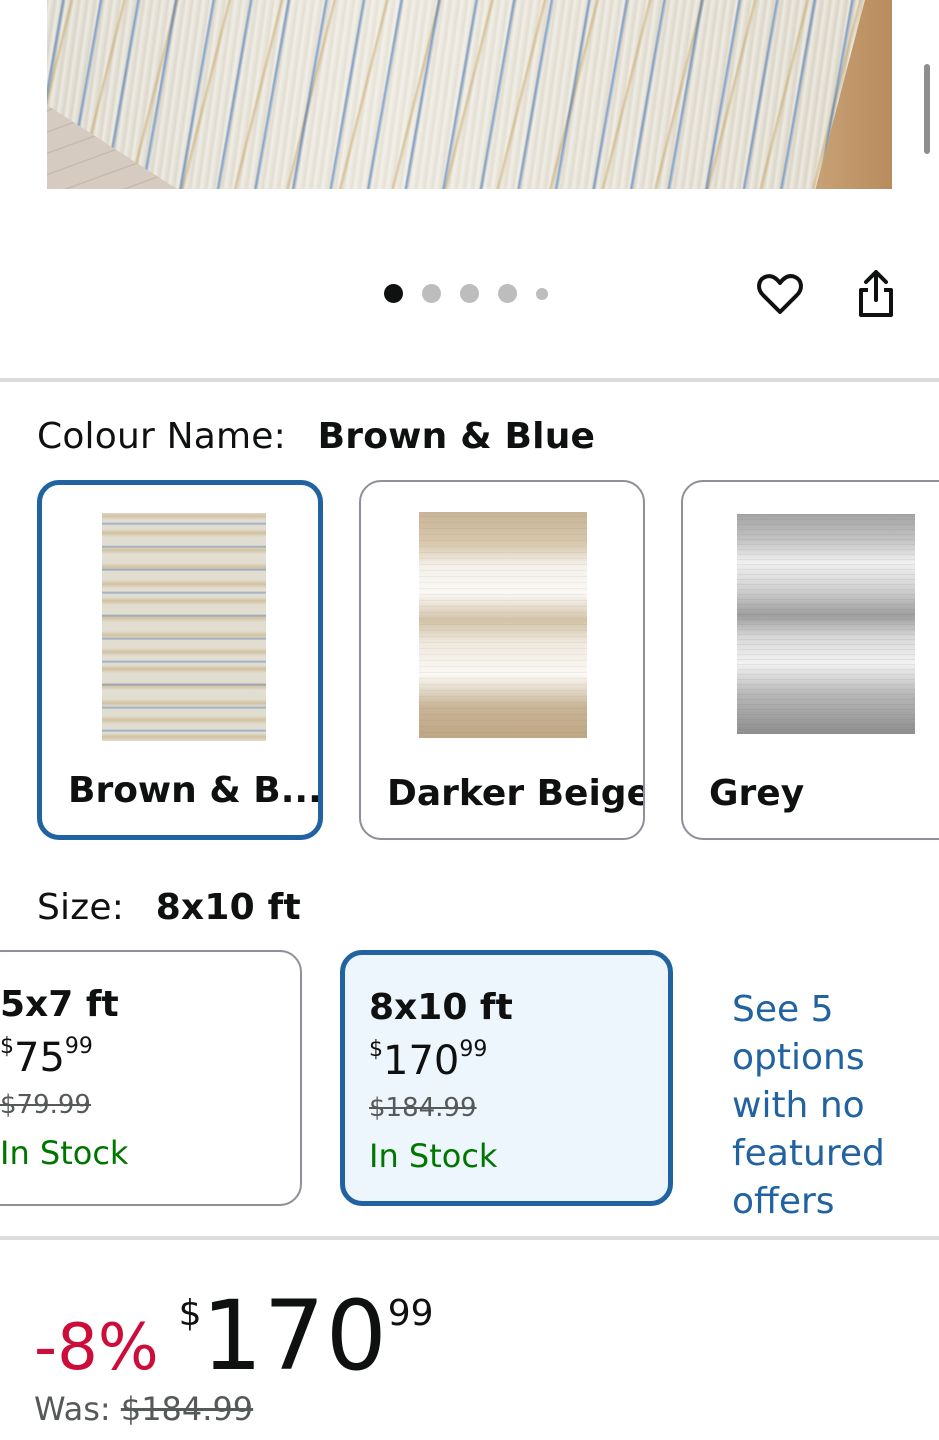 The width and height of the screenshot is (939, 1440). Describe the element at coordinates (187, 1409) in the screenshot. I see `was-price: $184.99` at that location.